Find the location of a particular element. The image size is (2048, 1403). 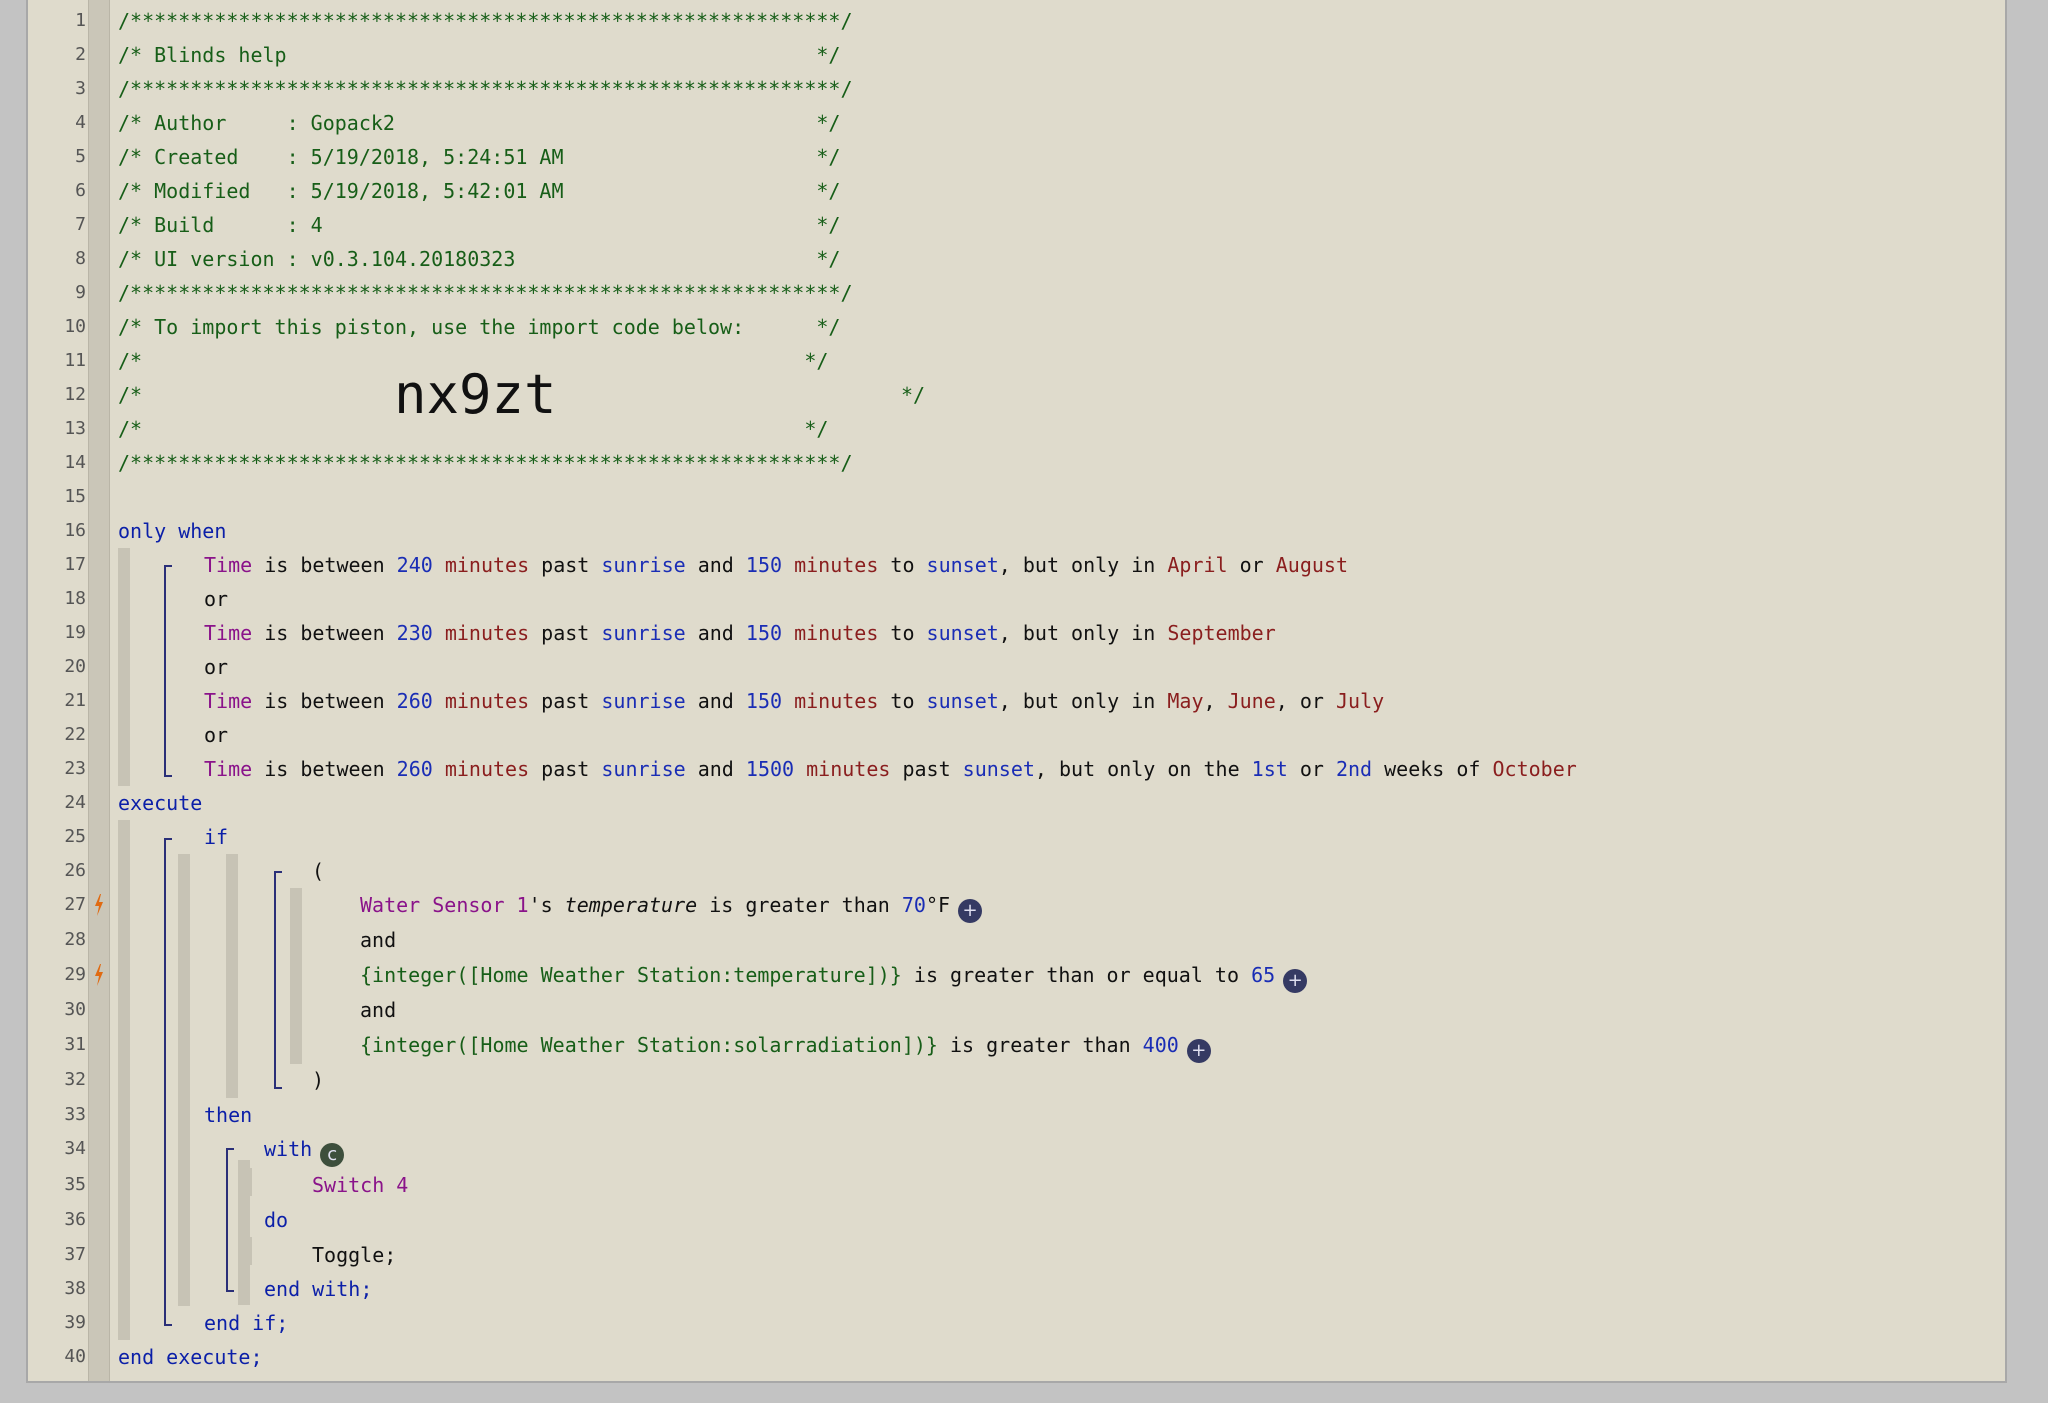

line-number: 7 is located at coordinates (80, 224).